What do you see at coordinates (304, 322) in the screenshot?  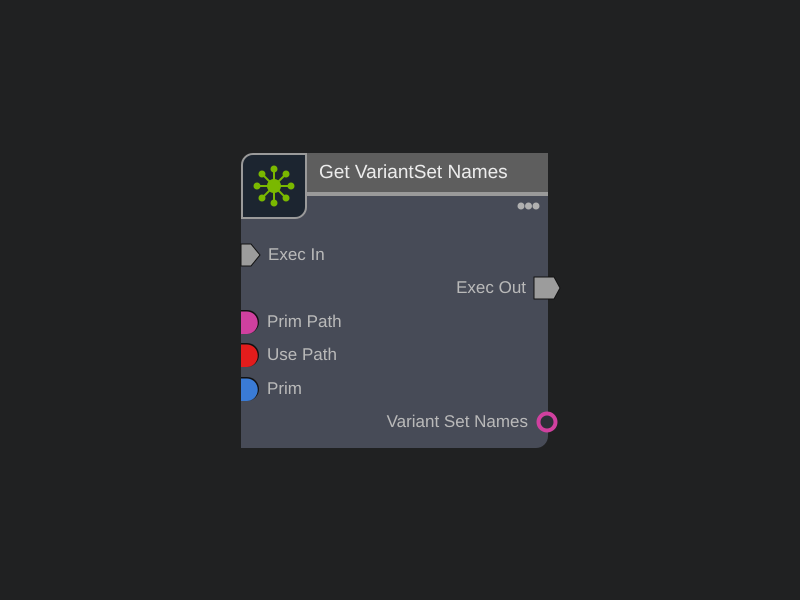 I see `pin-label: Prim Path` at bounding box center [304, 322].